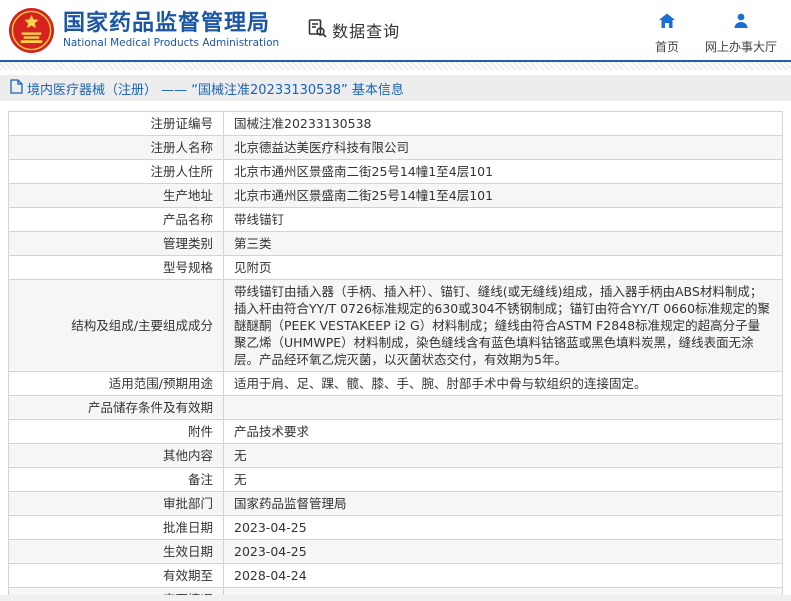  Describe the element at coordinates (116, 267) in the screenshot. I see `row-label: 型号规格` at that location.